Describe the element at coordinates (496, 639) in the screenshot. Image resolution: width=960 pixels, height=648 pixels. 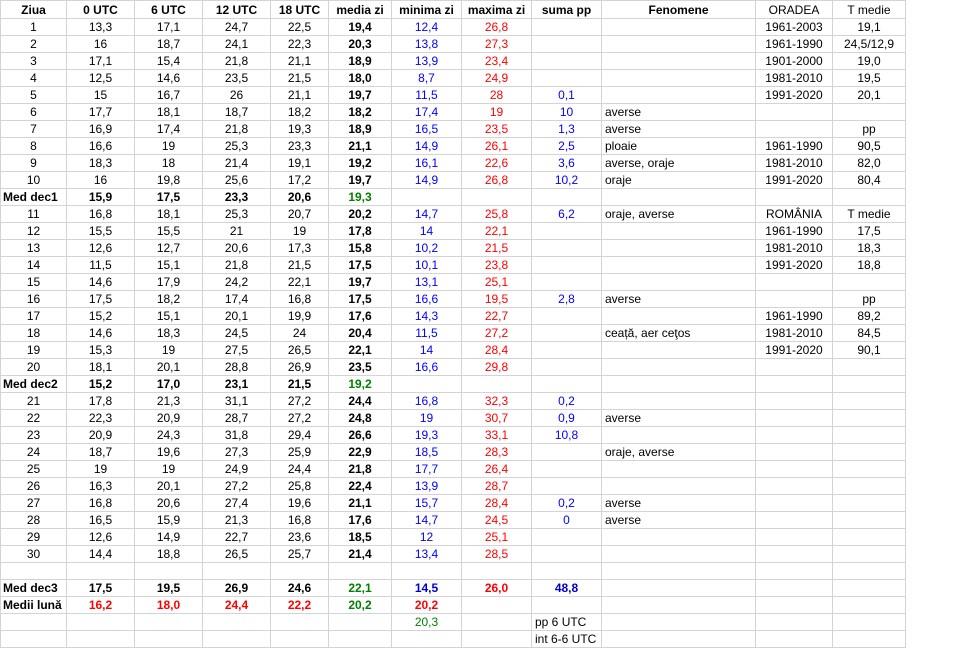
I see `daily-max-cell` at that location.